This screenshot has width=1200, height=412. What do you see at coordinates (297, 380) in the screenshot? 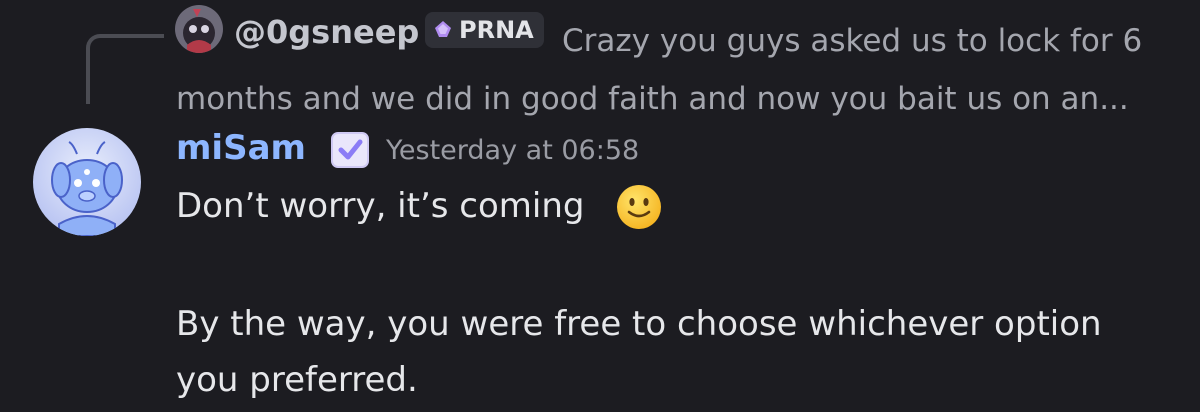
I see `message-text-line3: you preferred.` at bounding box center [297, 380].